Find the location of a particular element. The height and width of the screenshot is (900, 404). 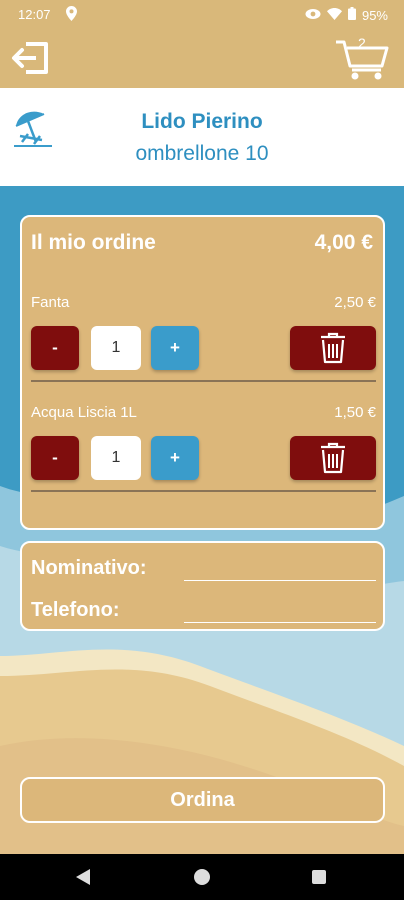

home-icon is located at coordinates (202, 877).